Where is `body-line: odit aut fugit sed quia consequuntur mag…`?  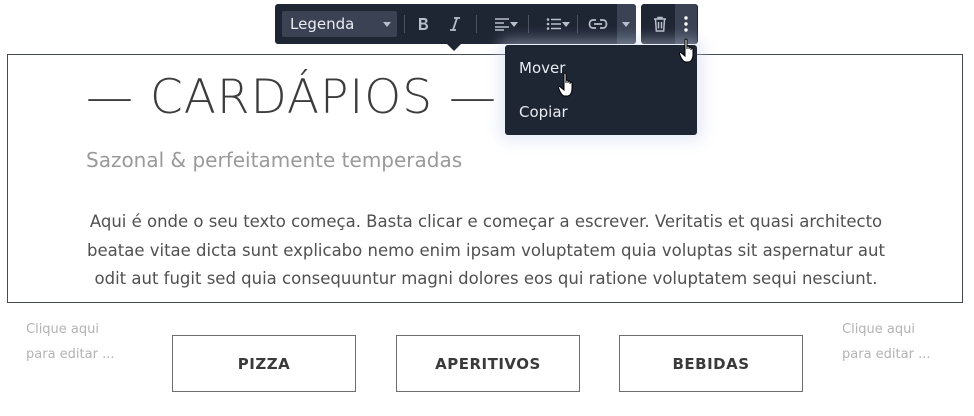
body-line: odit aut fugit sed quia consequuntur mag… is located at coordinates (486, 278).